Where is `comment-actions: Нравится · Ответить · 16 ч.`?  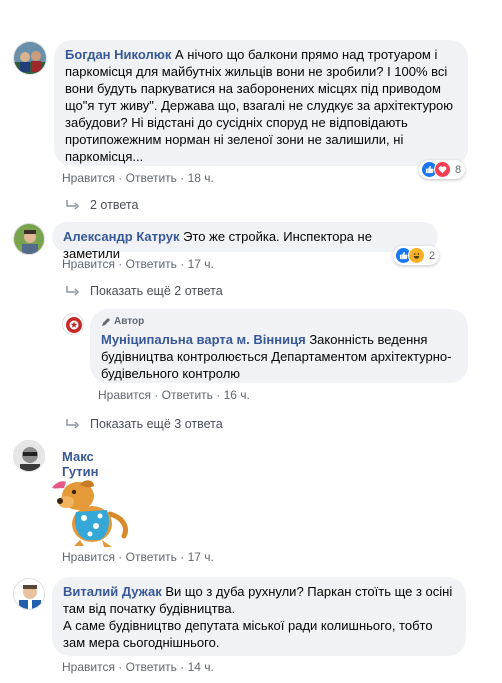 comment-actions: Нравится · Ответить · 16 ч. is located at coordinates (174, 395).